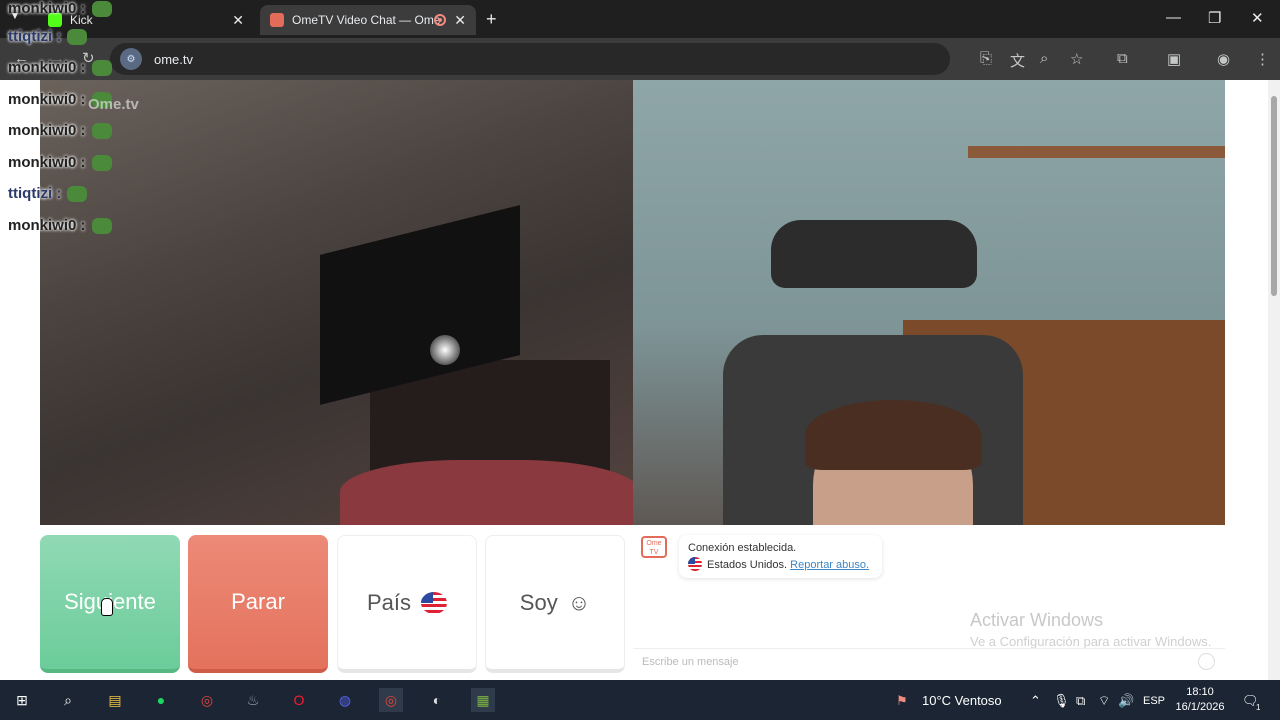 The image size is (1280, 720). What do you see at coordinates (640, 700) in the screenshot?
I see `windows-taskbar` at bounding box center [640, 700].